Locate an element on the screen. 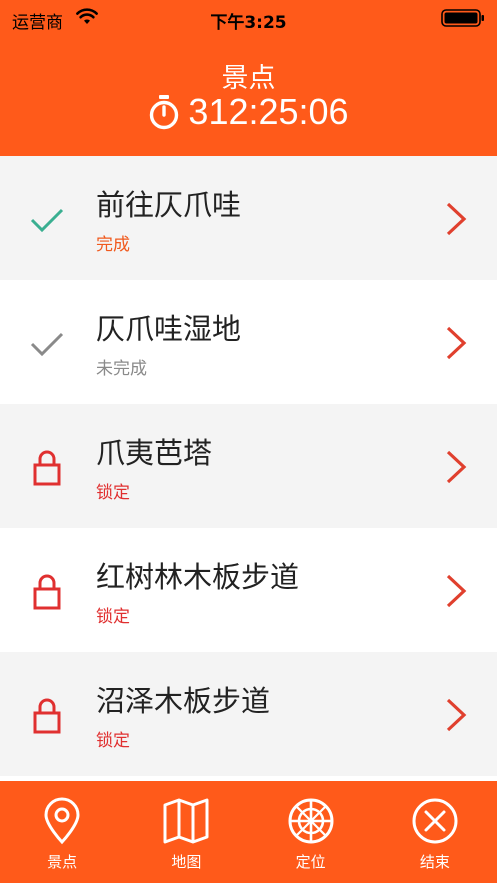  tab-label: 地图 is located at coordinates (186, 862).